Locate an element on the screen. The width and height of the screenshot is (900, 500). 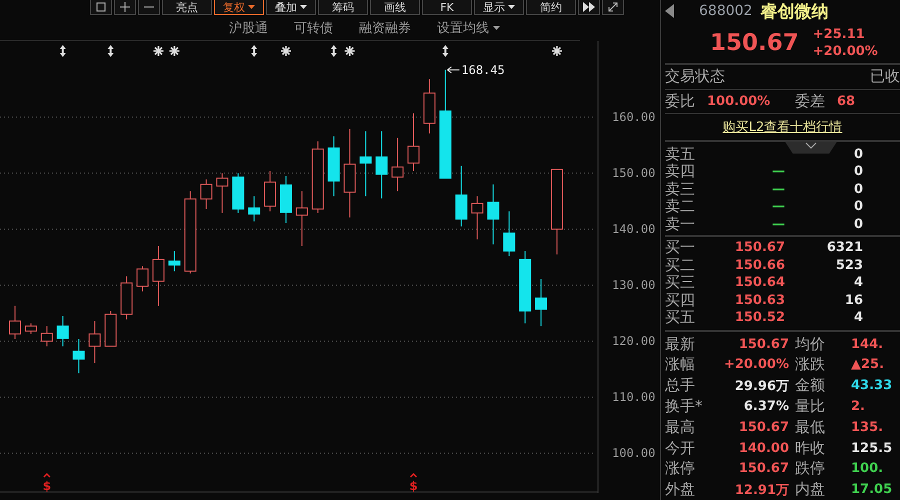
l2-upgrade-link: 购买L2查看十档行情 is located at coordinates (782, 127).